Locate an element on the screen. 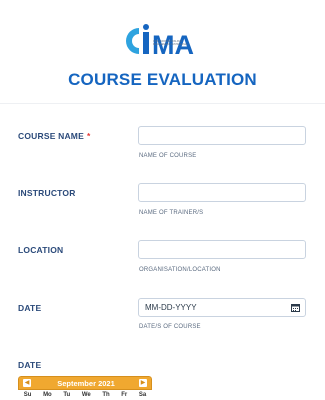 This screenshot has height=400, width=325. weekday: Mo is located at coordinates (47, 395).